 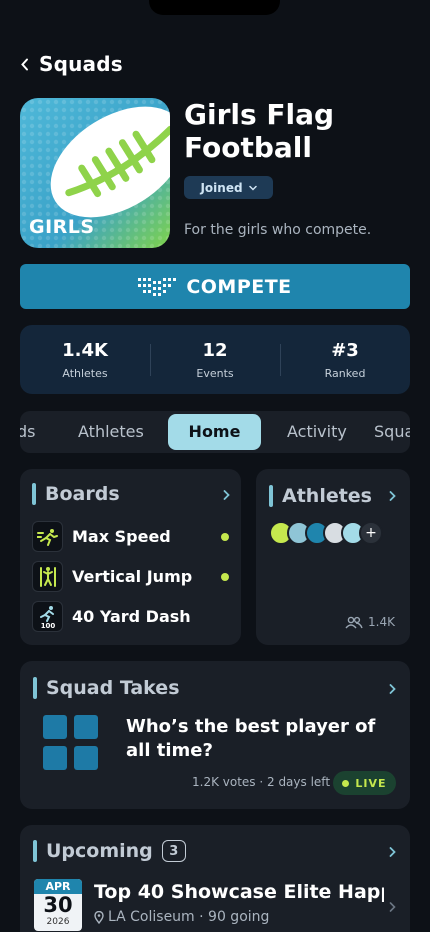 I want to click on boards-header: Boards, so click(x=76, y=494).